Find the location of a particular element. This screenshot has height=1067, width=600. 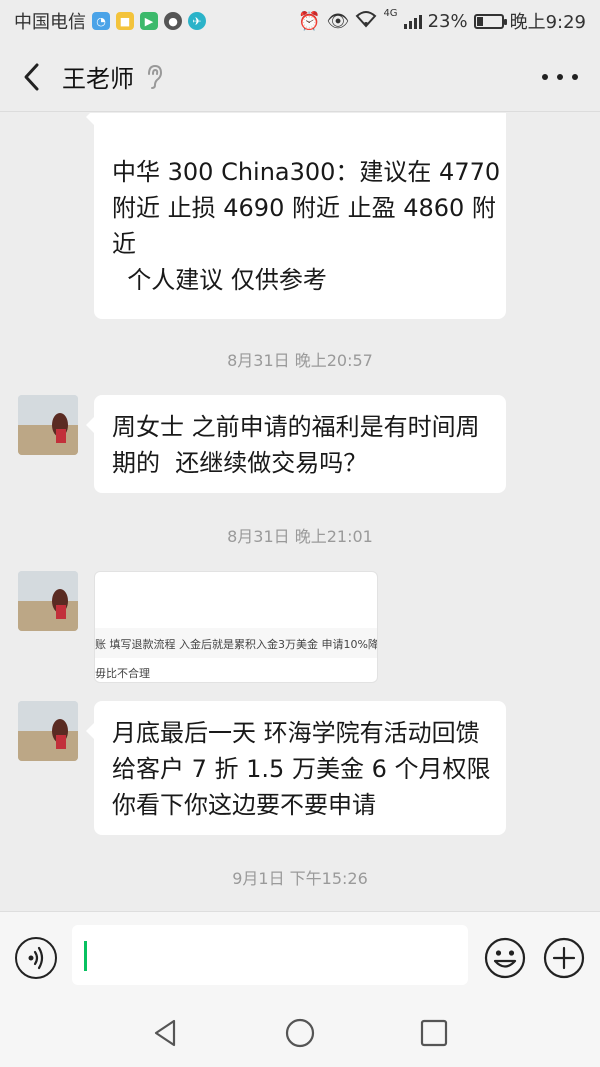

image-text-line: 账 填写退款流程 入金后就是累积入金3万美金 申请10%降点红 is located at coordinates (236, 644).